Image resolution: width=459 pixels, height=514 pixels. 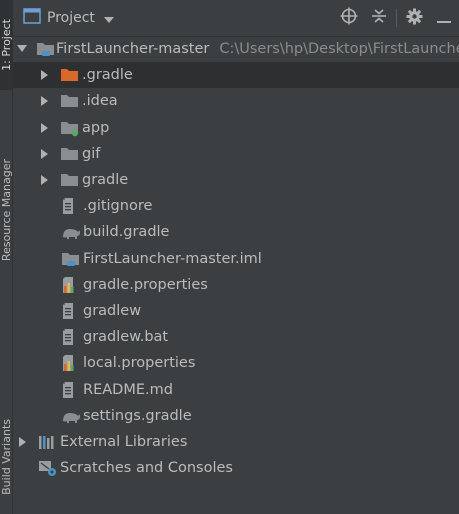 I want to click on tree-root-label: FirstLauncher-master, so click(x=133, y=49).